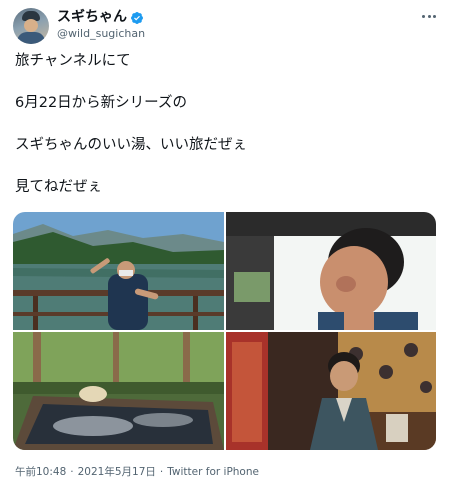 The height and width of the screenshot is (489, 449). I want to click on tweet-date: 2021年5月17日, so click(117, 472).